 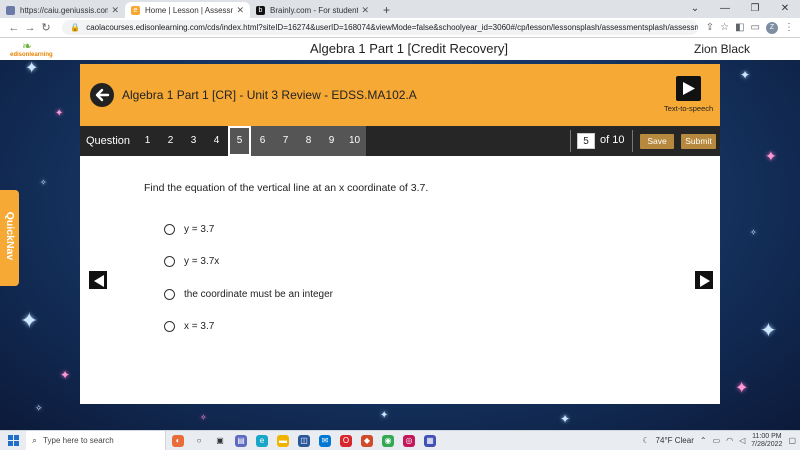 What do you see at coordinates (10, 10) in the screenshot?
I see `tab-favicon-icon` at bounding box center [10, 10].